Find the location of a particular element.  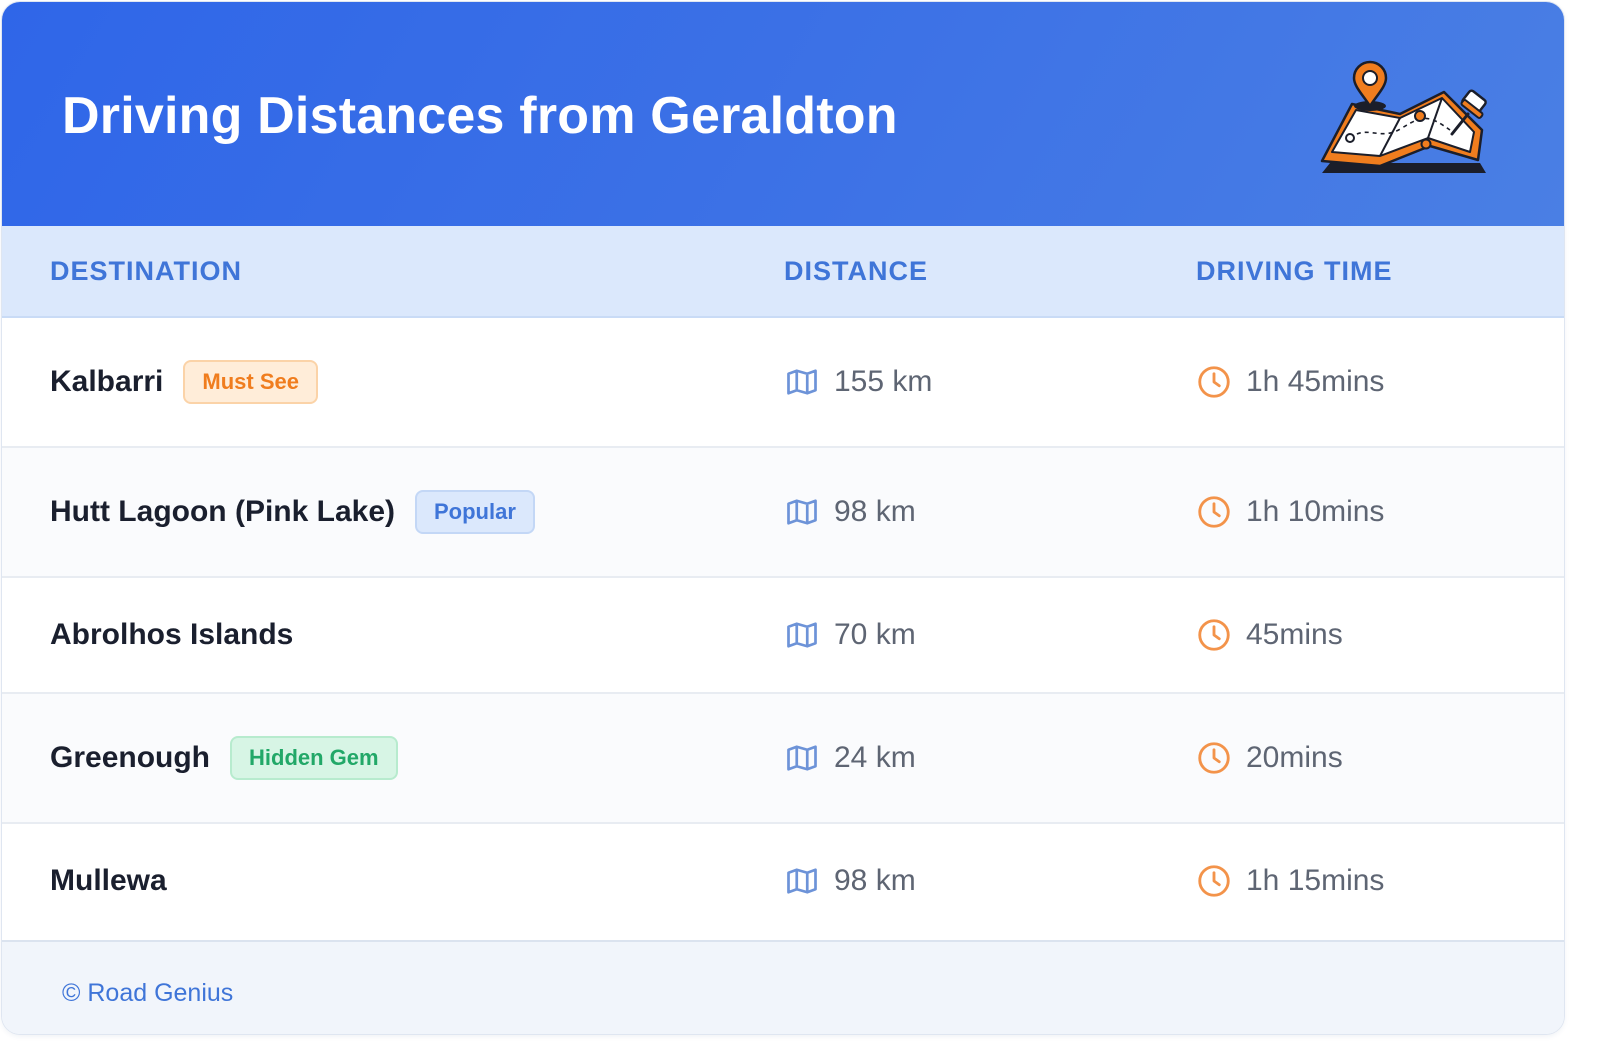

distance-cell: 155 km is located at coordinates (858, 382).